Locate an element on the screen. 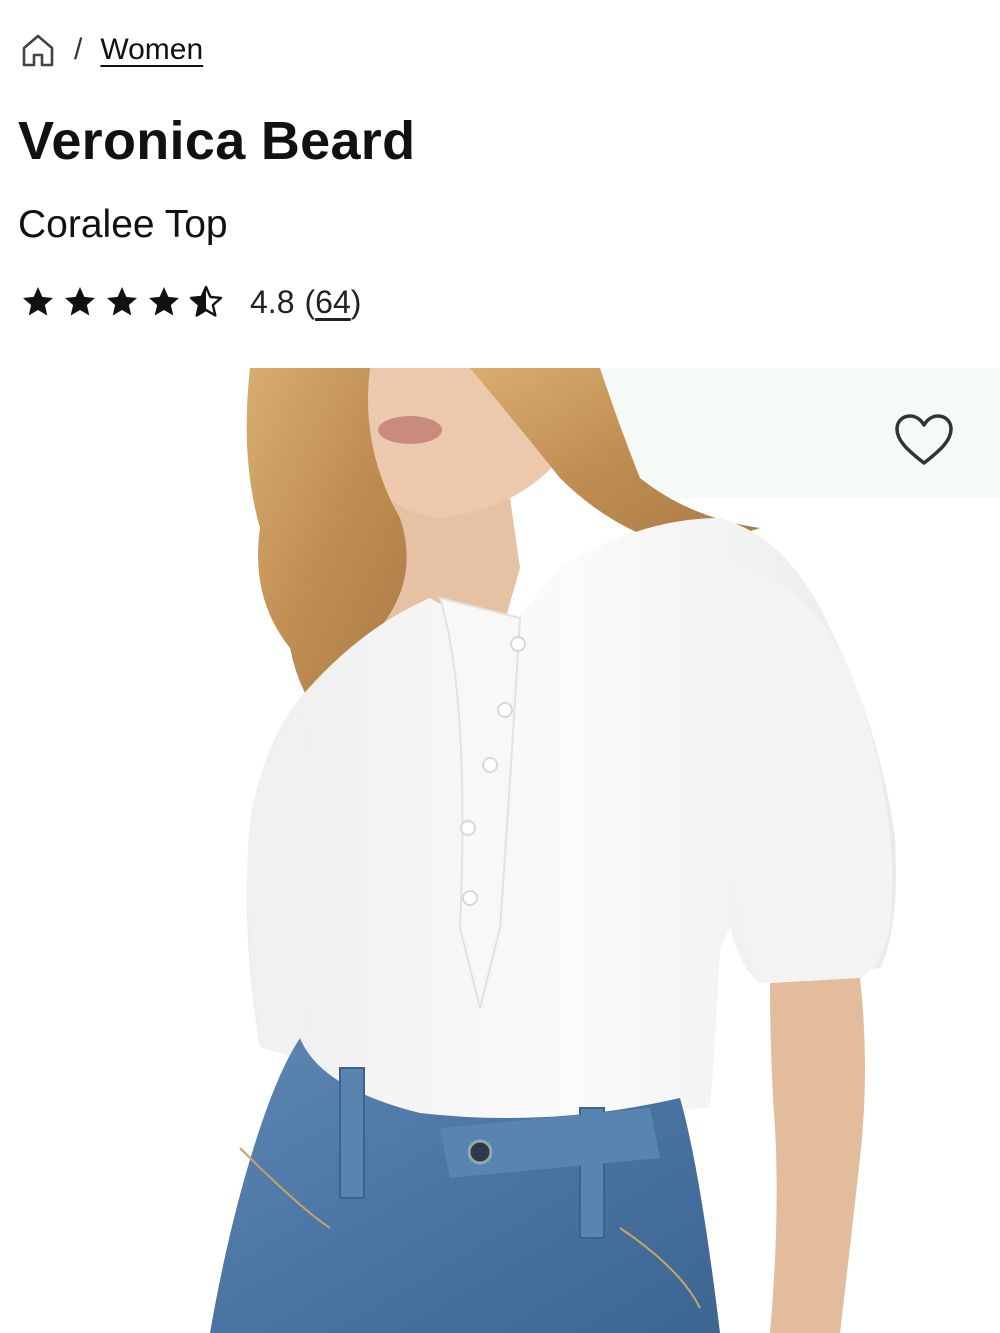 The width and height of the screenshot is (1000, 1333). review-count-link: (64) is located at coordinates (332, 302).